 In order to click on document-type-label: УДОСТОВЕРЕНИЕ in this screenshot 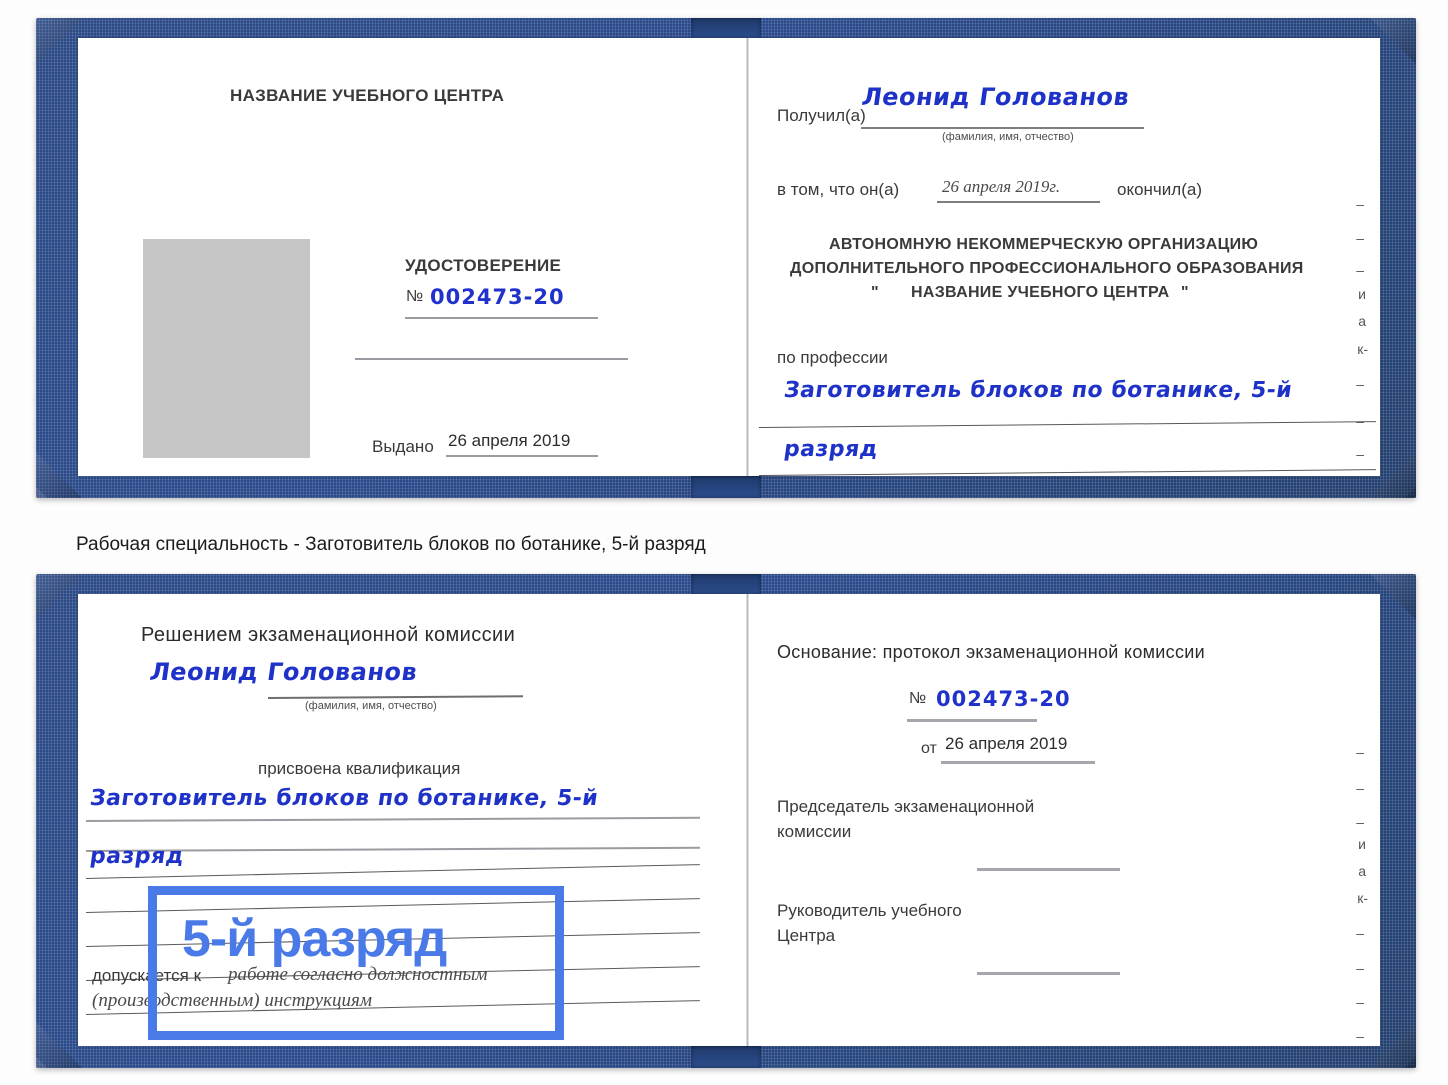, I will do `click(483, 265)`.